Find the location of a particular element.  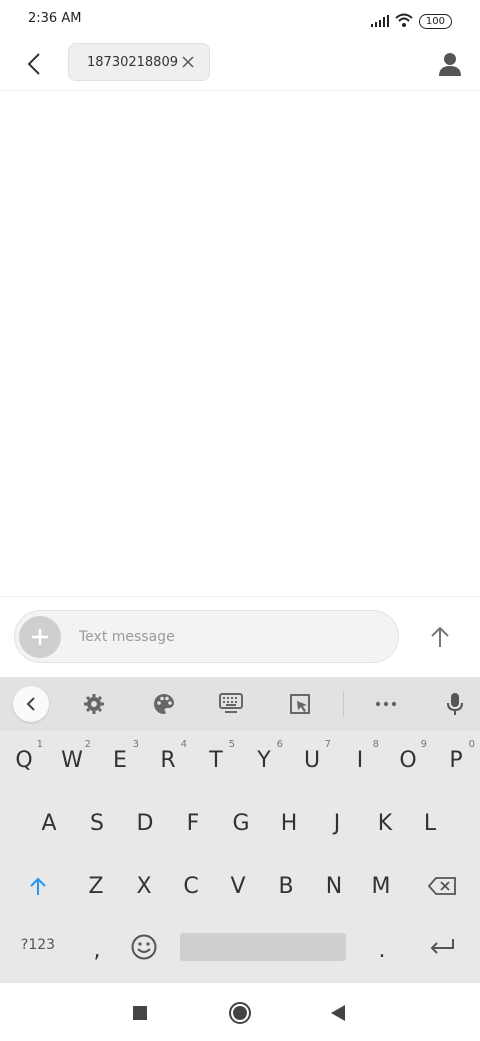

plus-icon is located at coordinates (40, 637).